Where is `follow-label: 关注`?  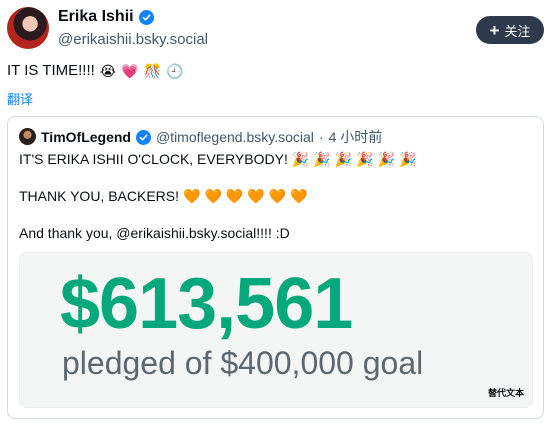 follow-label: 关注 is located at coordinates (517, 31).